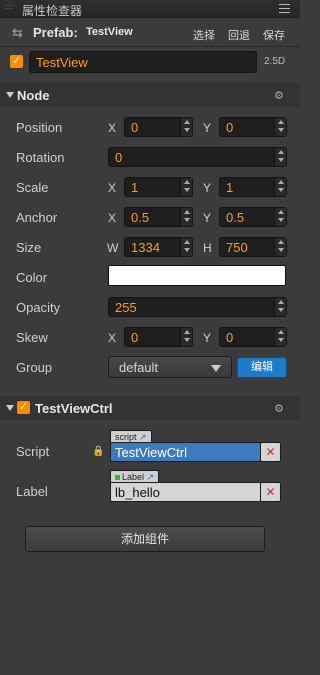  What do you see at coordinates (145, 539) in the screenshot?
I see `add-component-button: 添加组件` at bounding box center [145, 539].